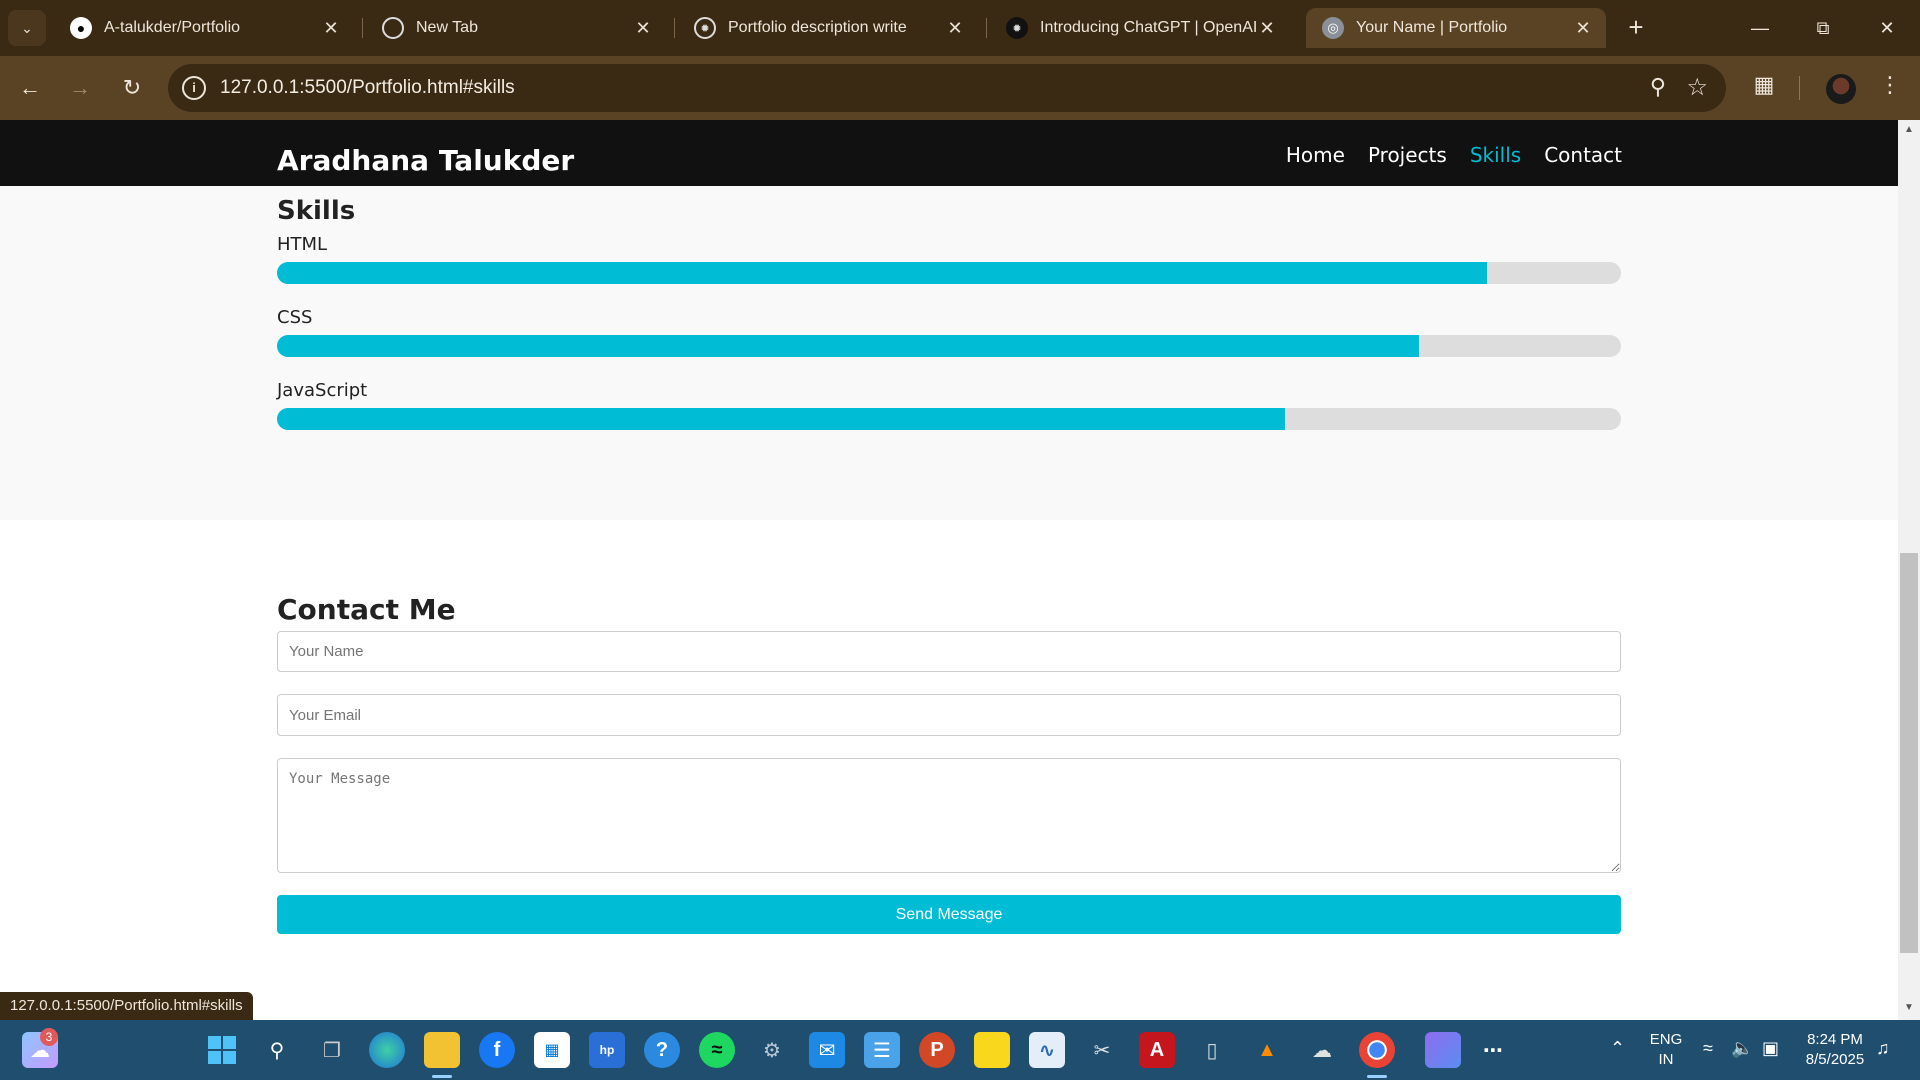 The width and height of the screenshot is (1920, 1080). I want to click on vlc-icon: ▲, so click(1267, 1050).